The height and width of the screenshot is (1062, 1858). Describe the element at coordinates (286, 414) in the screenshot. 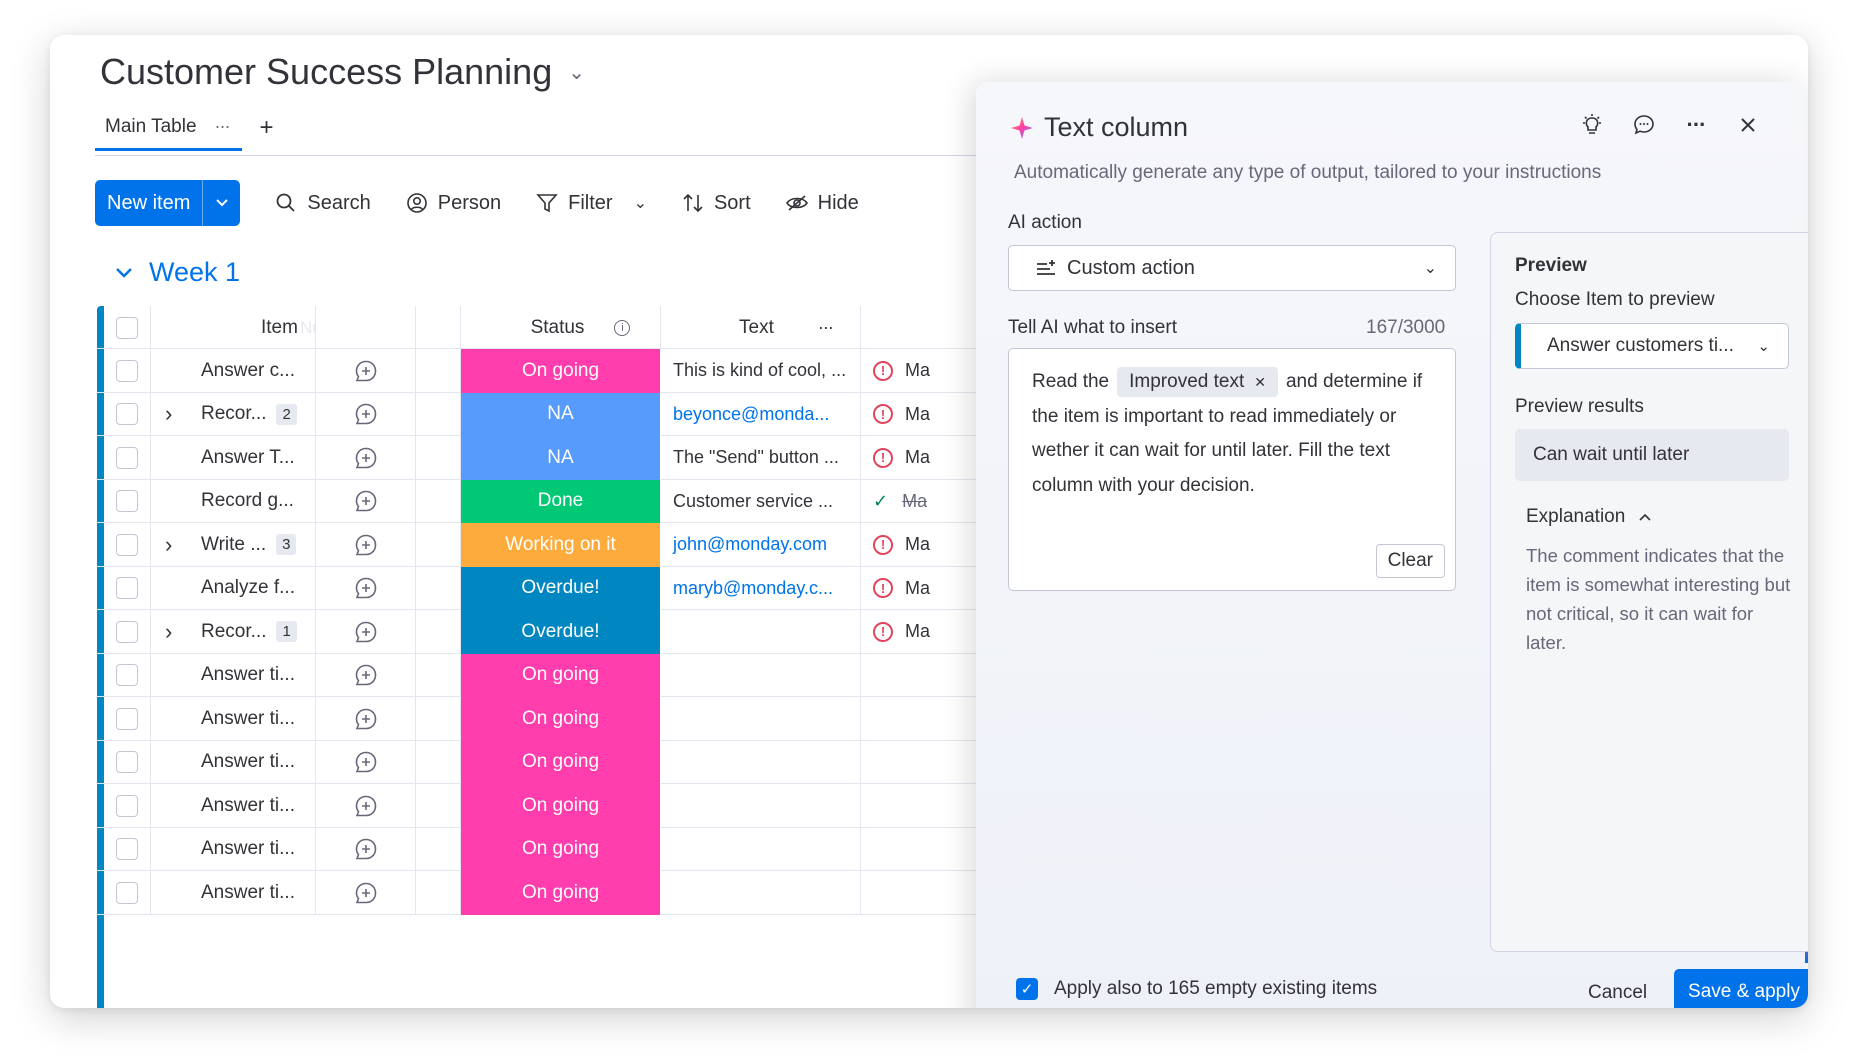

I see `subitem-count-badge: 2` at that location.